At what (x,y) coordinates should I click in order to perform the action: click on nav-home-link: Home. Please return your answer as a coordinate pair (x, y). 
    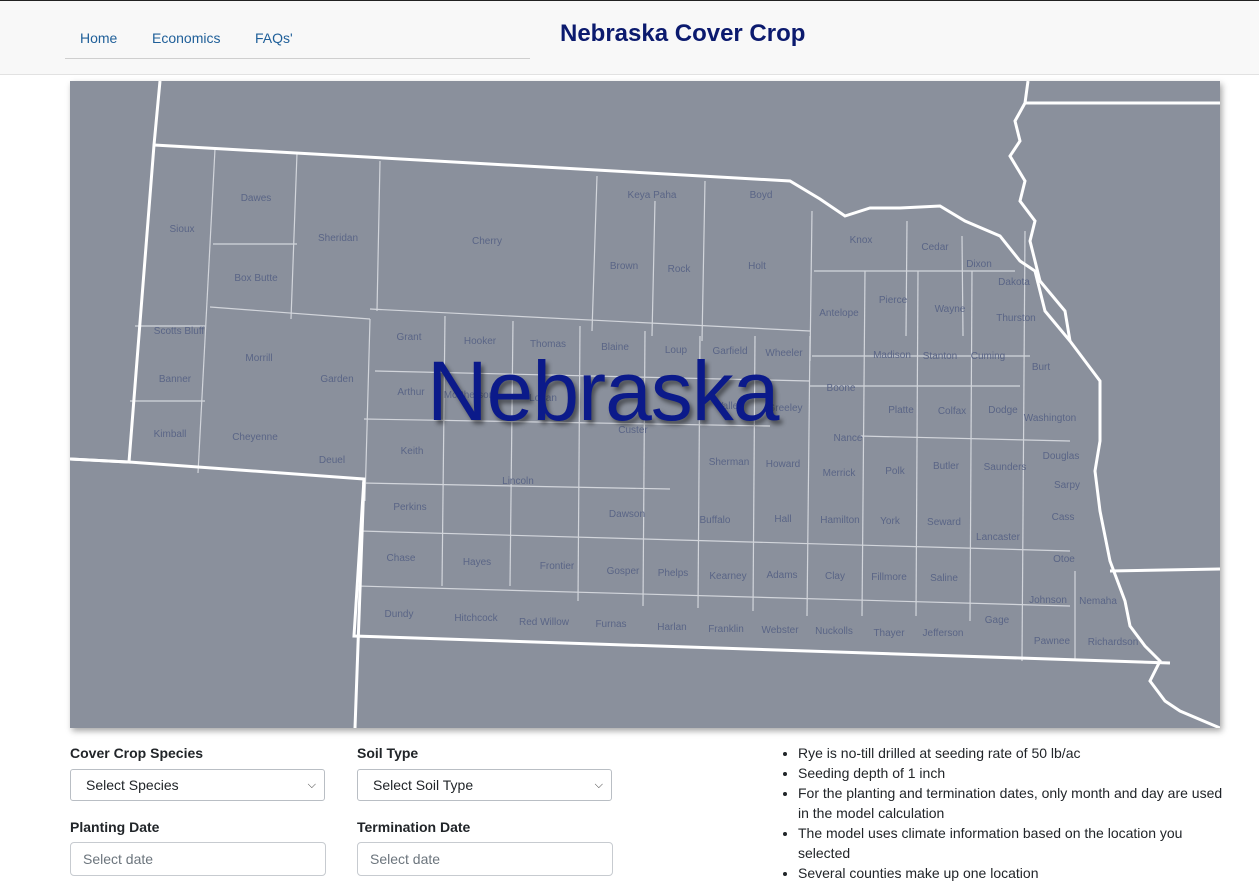
    Looking at the image, I should click on (98, 38).